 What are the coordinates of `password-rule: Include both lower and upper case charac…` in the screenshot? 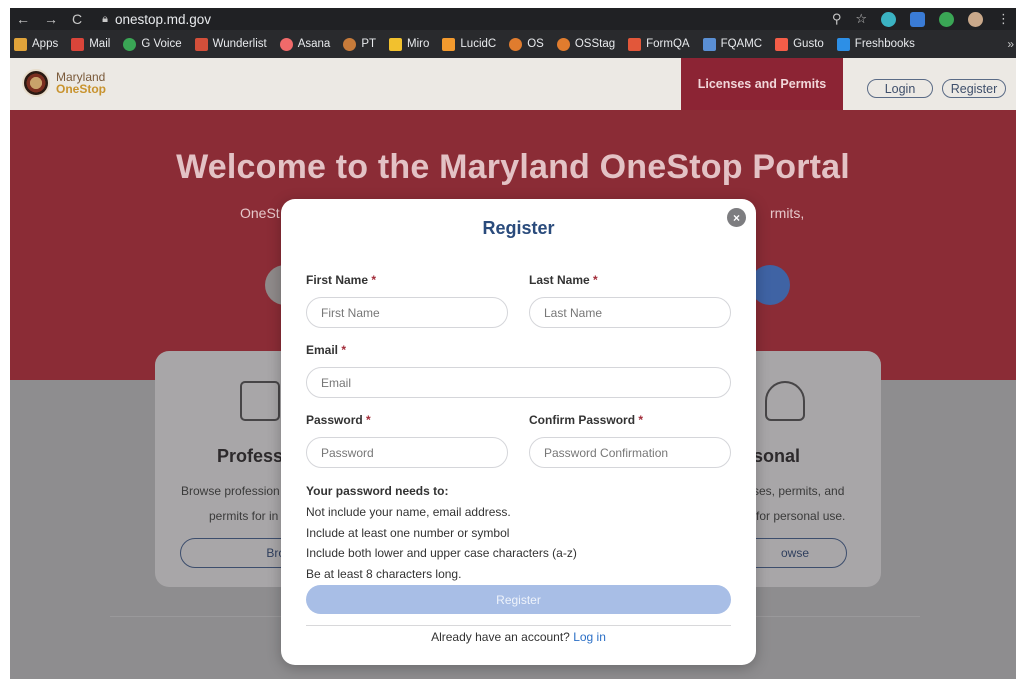 It's located at (441, 553).